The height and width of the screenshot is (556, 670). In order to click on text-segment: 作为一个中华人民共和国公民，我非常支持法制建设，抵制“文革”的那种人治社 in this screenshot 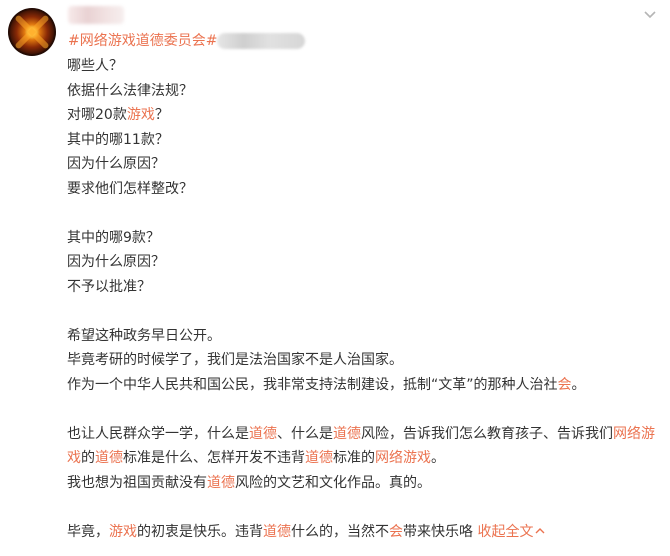, I will do `click(312, 384)`.